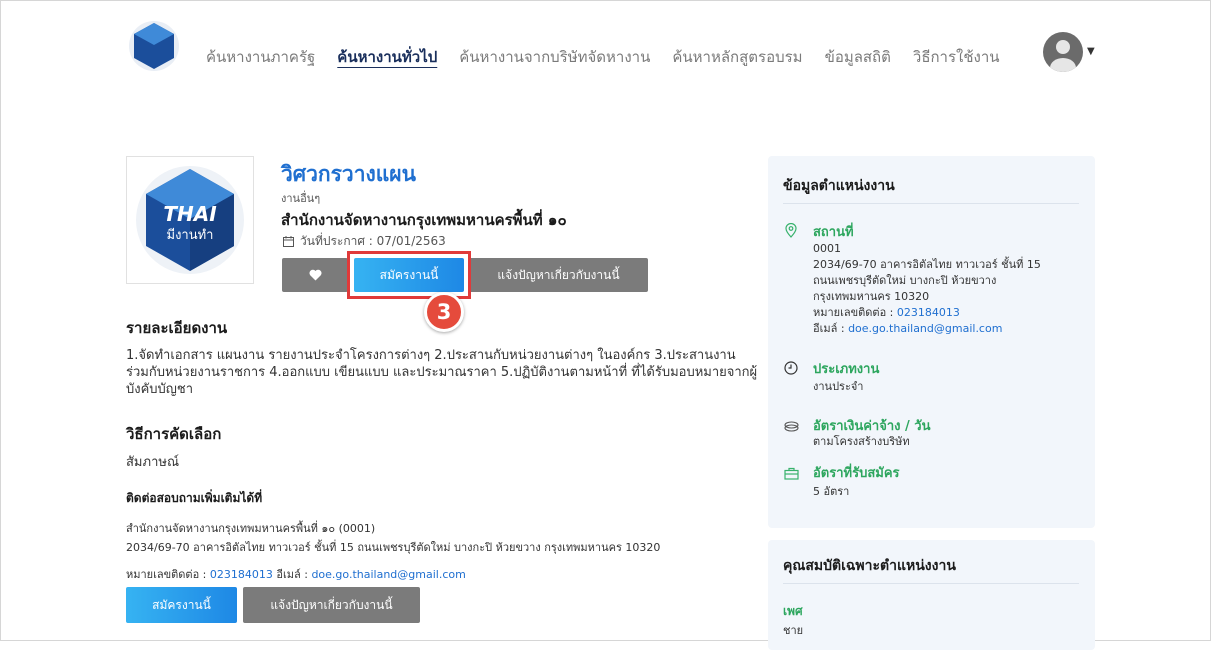 The image size is (1211, 650). Describe the element at coordinates (288, 241) in the screenshot. I see `calendar-icon` at that location.